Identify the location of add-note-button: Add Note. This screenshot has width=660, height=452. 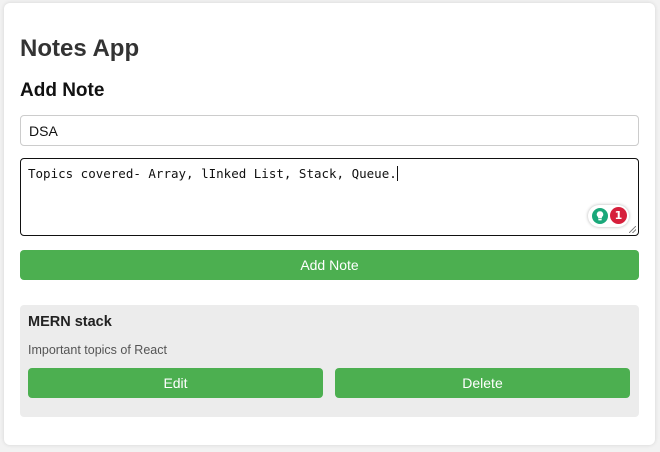
(329, 265).